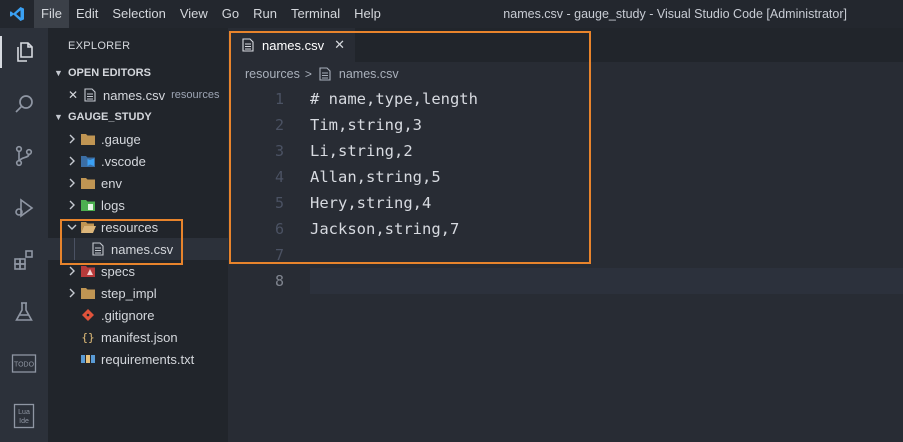 The width and height of the screenshot is (903, 442). What do you see at coordinates (367, 14) in the screenshot?
I see `menu-help: Help` at bounding box center [367, 14].